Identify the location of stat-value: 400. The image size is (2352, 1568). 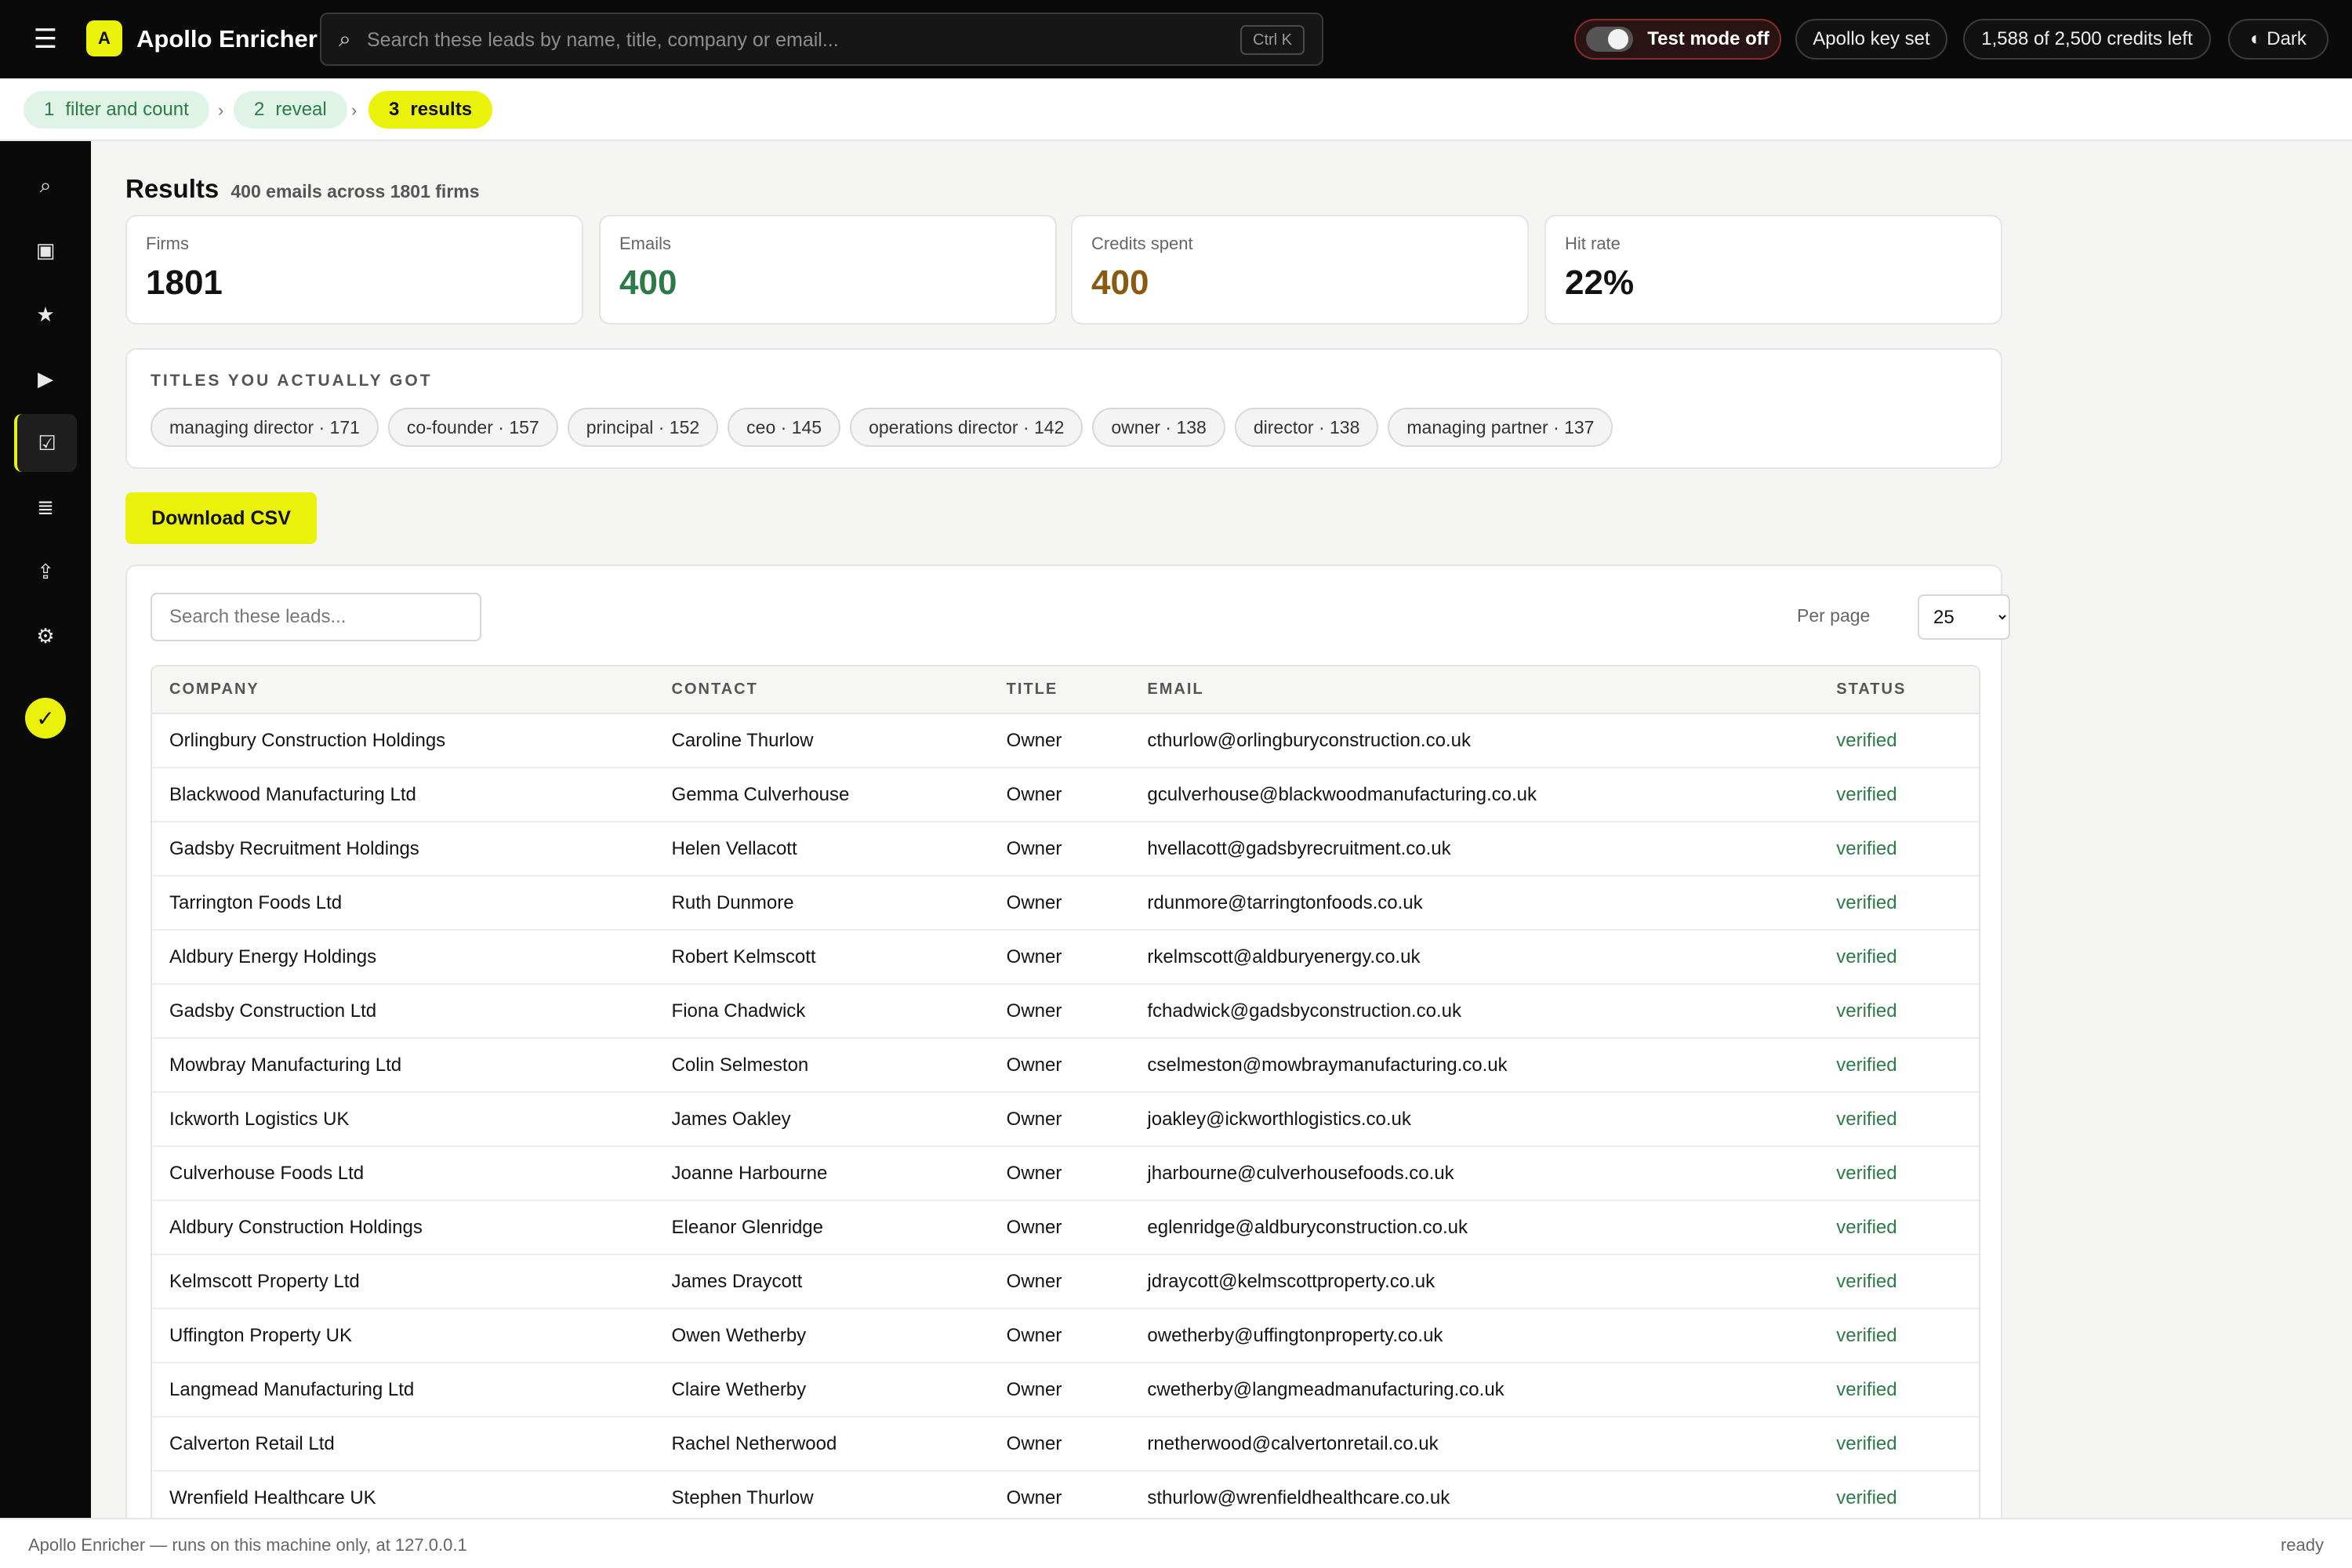
(1120, 282).